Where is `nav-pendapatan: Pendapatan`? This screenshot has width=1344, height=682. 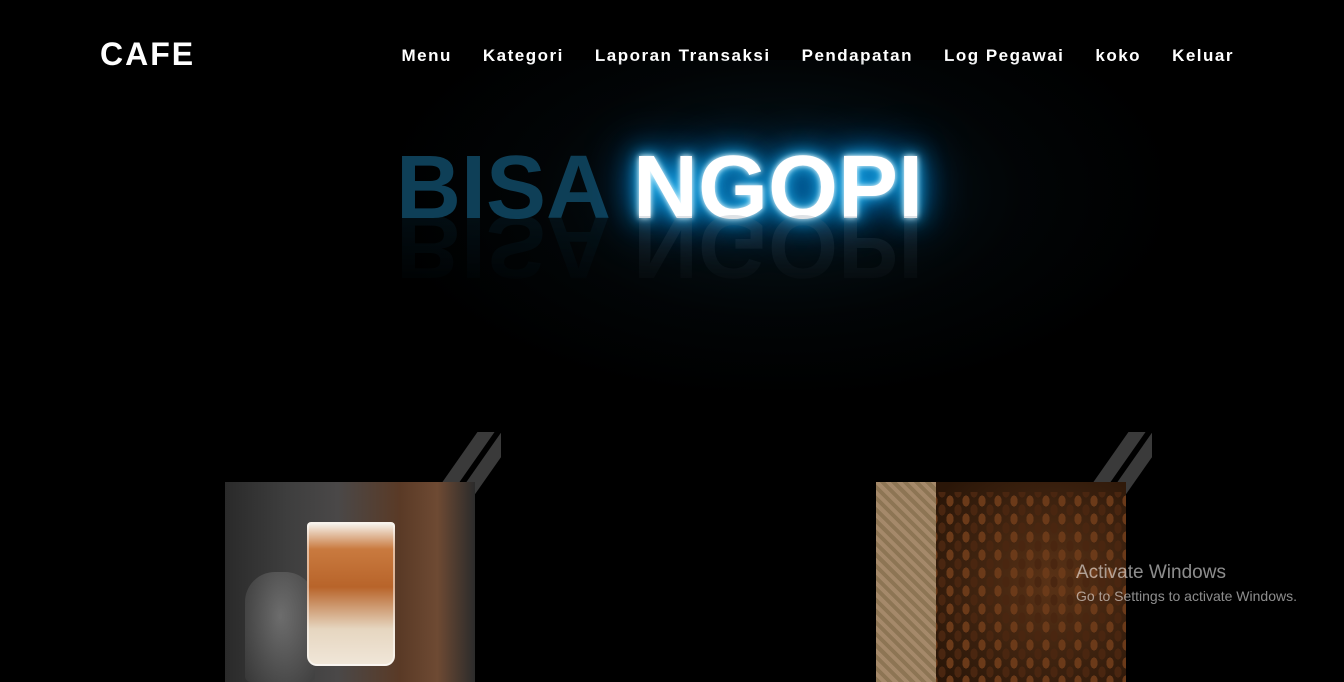
nav-pendapatan: Pendapatan is located at coordinates (857, 56).